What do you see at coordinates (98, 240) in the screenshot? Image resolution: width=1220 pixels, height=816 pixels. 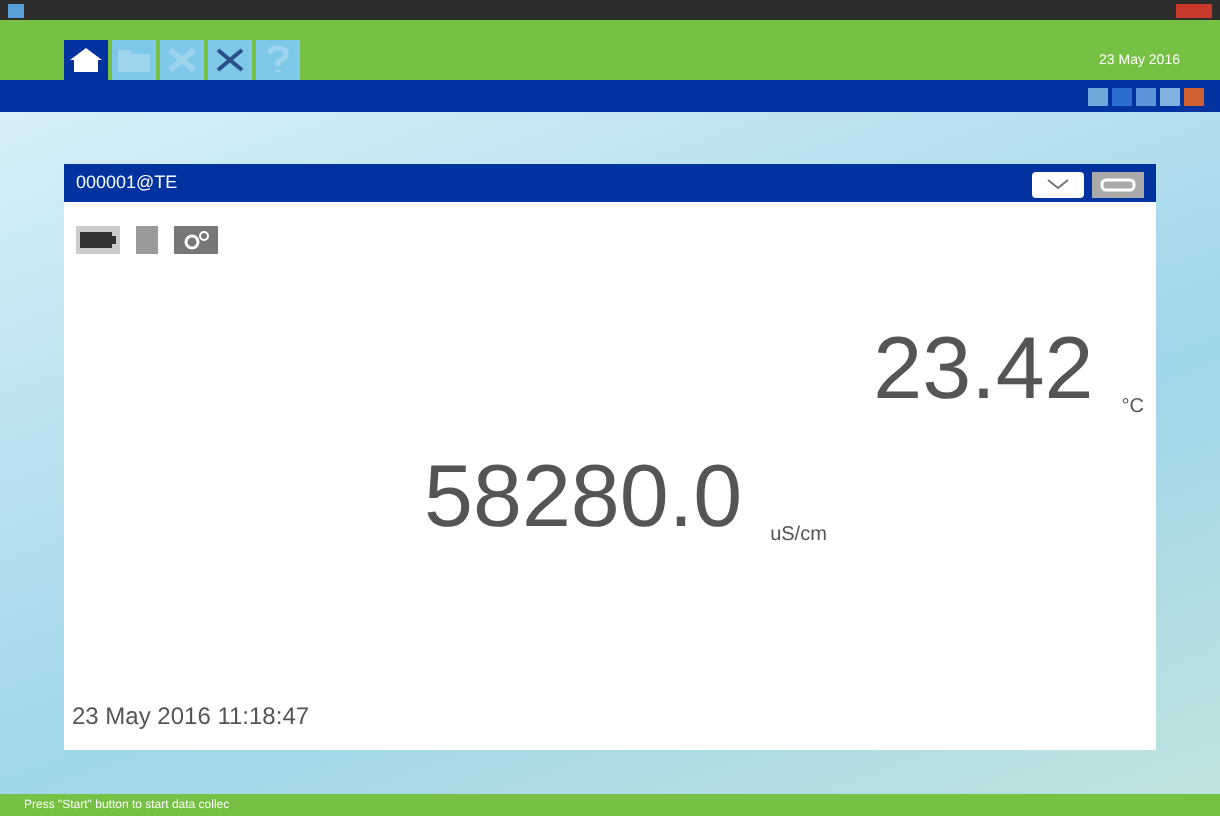 I see `battery-icon` at bounding box center [98, 240].